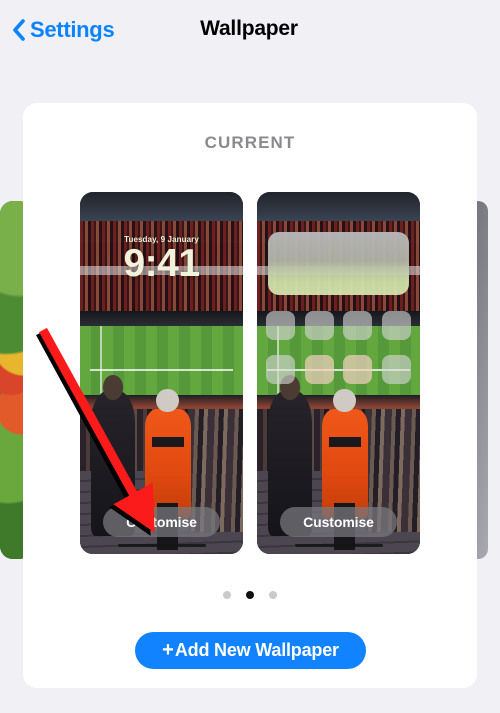  I want to click on customise-home-screen-label: Customise, so click(338, 522).